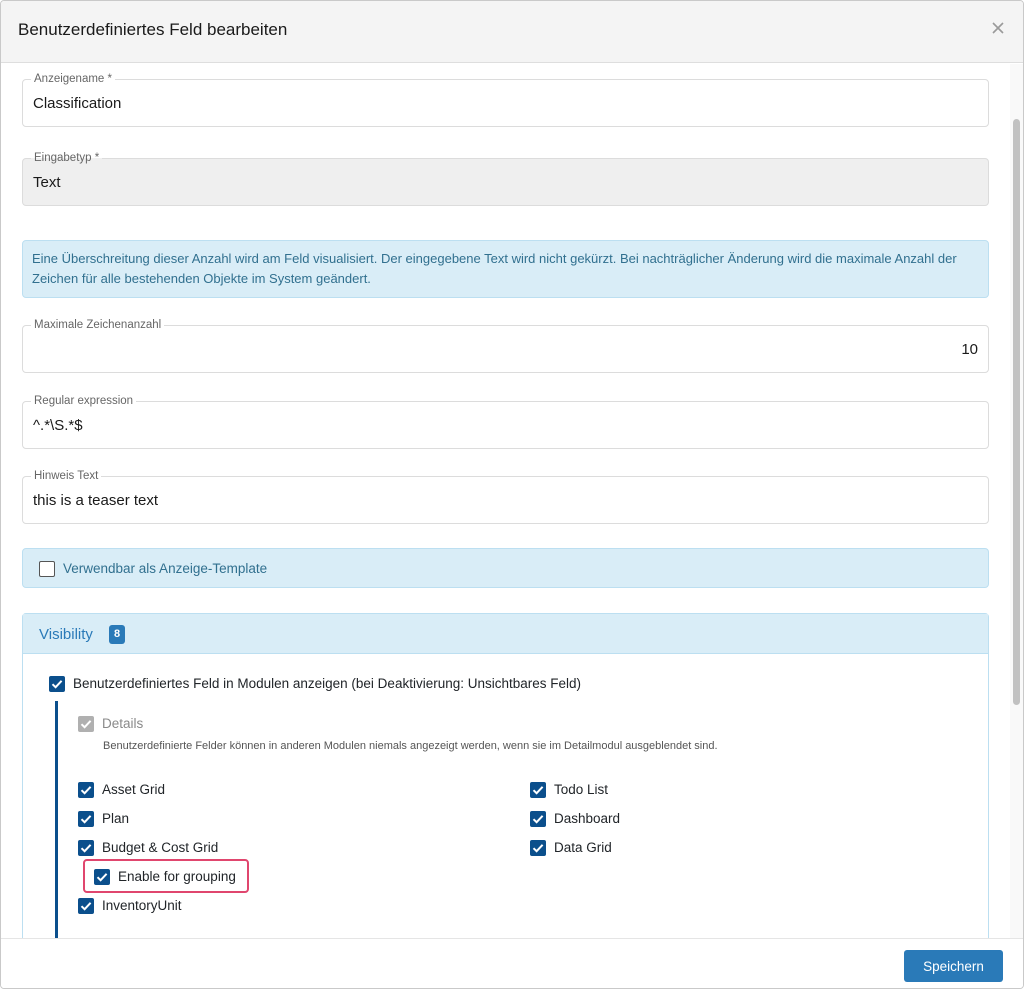  Describe the element at coordinates (56, 819) in the screenshot. I see `tree-connector-line` at that location.